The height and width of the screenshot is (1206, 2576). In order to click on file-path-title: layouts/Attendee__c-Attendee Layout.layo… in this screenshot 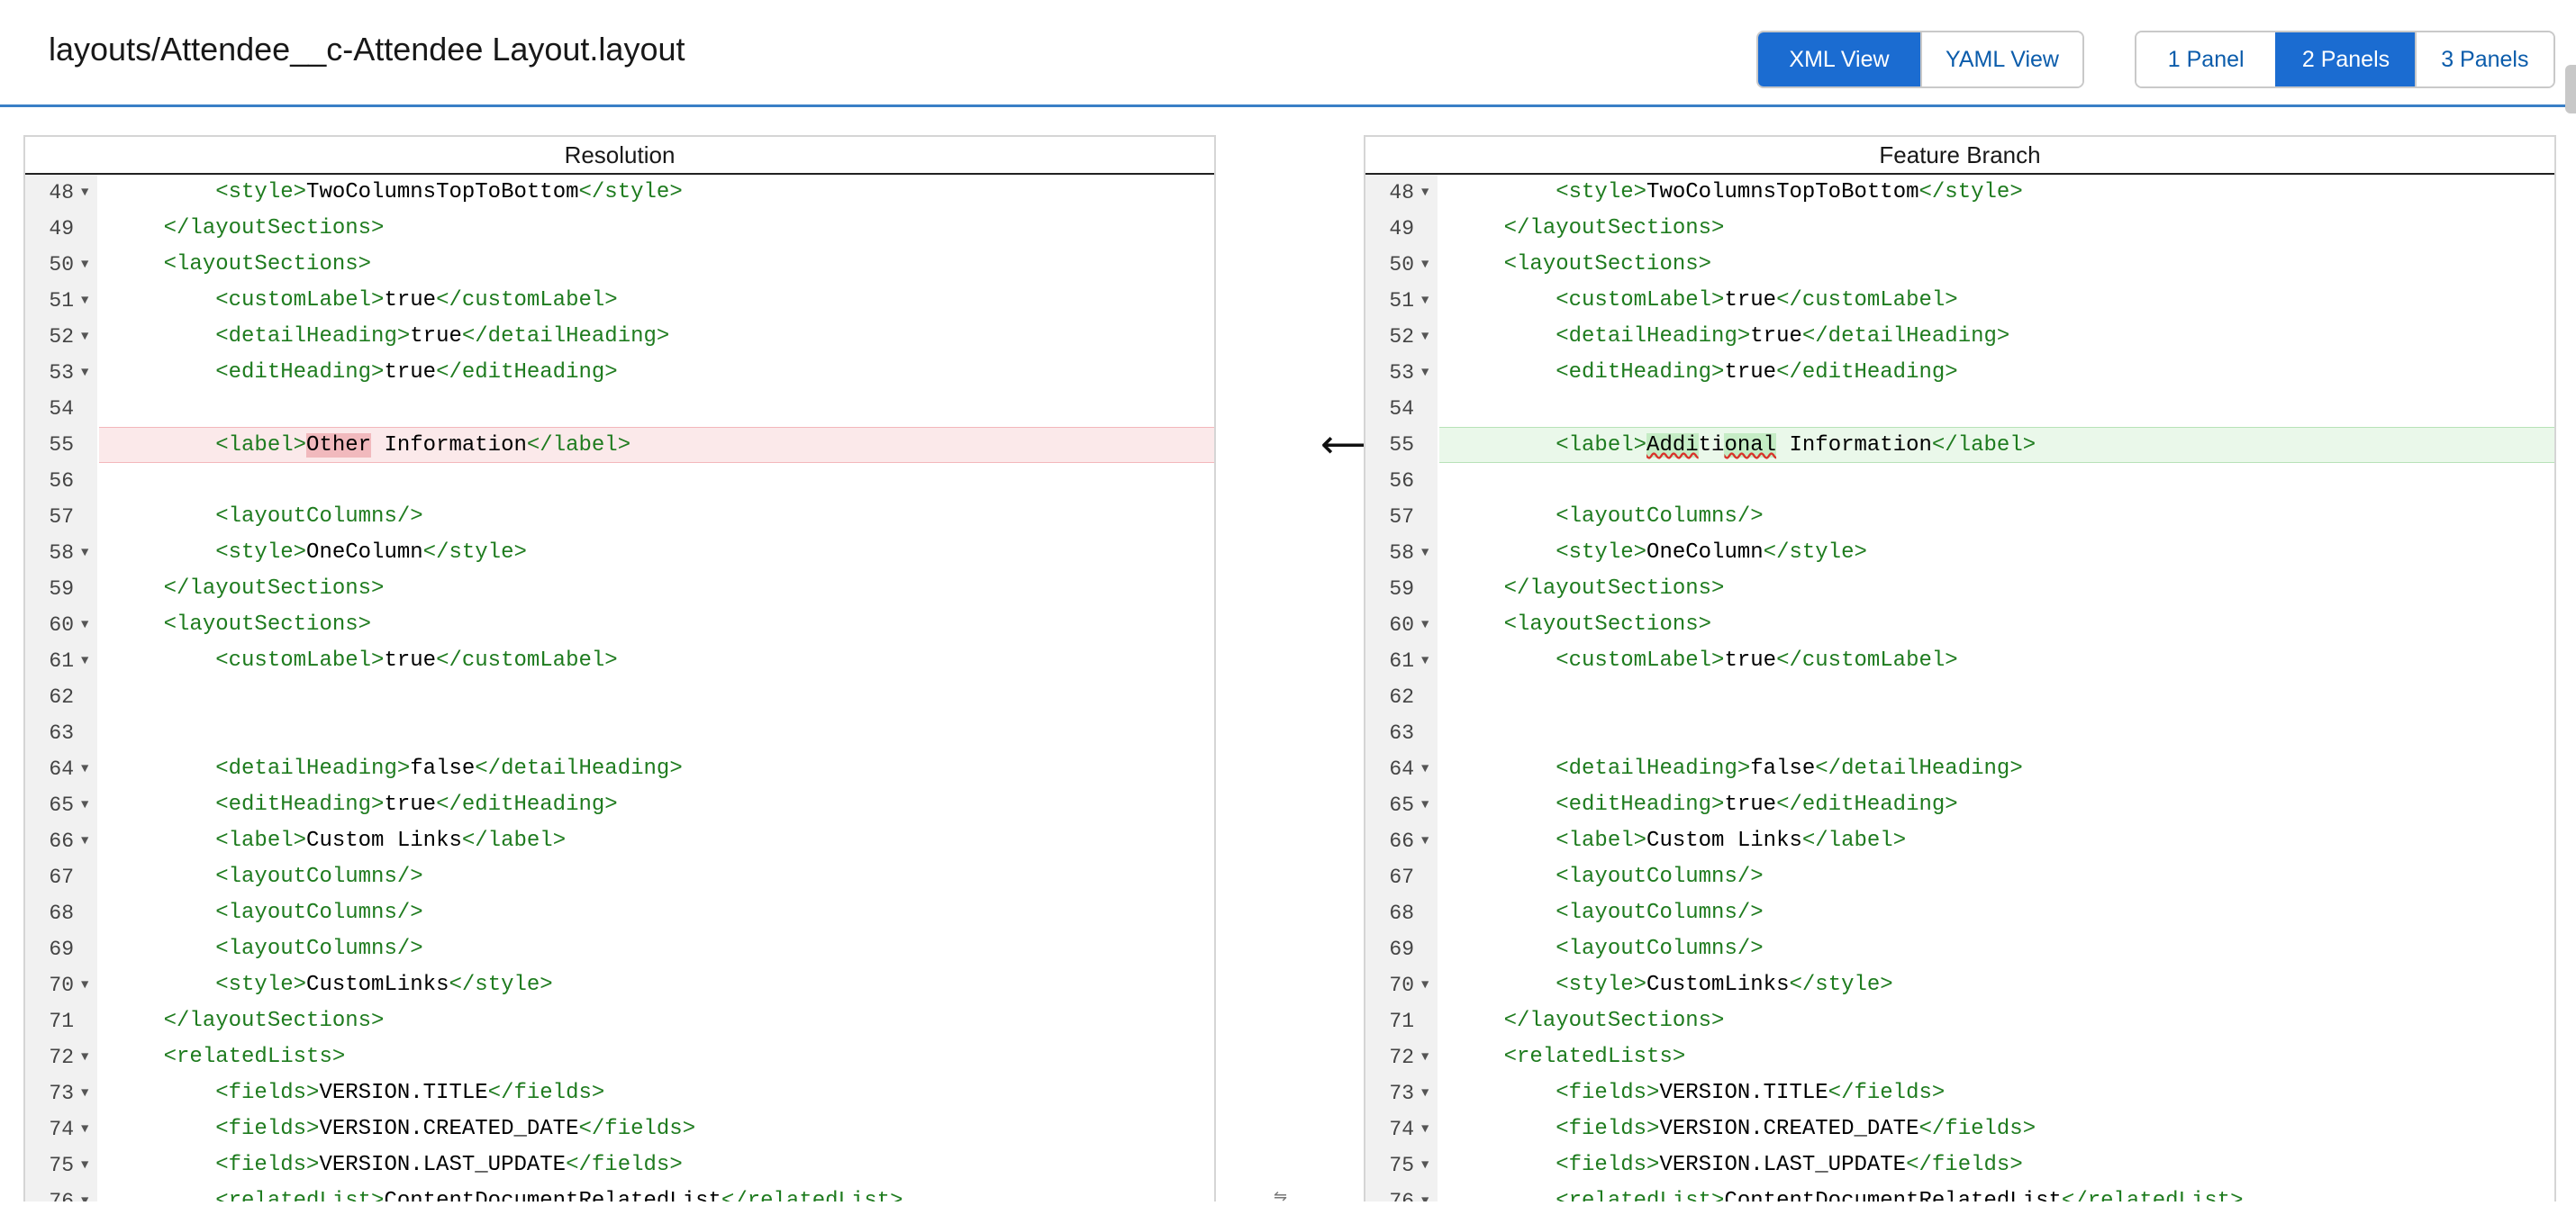, I will do `click(367, 49)`.